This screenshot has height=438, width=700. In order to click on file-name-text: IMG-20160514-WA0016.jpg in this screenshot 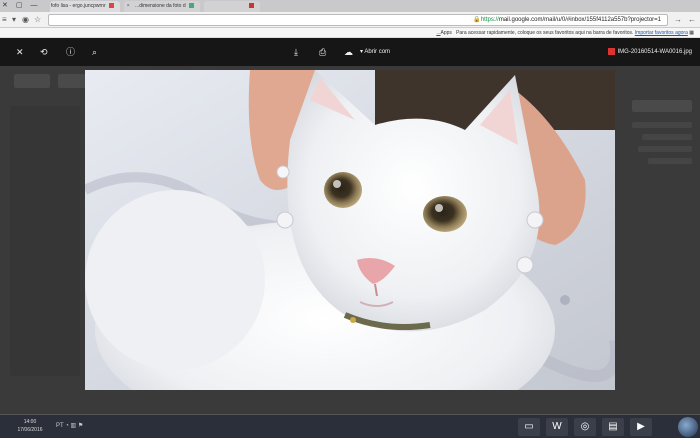, I will do `click(655, 52)`.